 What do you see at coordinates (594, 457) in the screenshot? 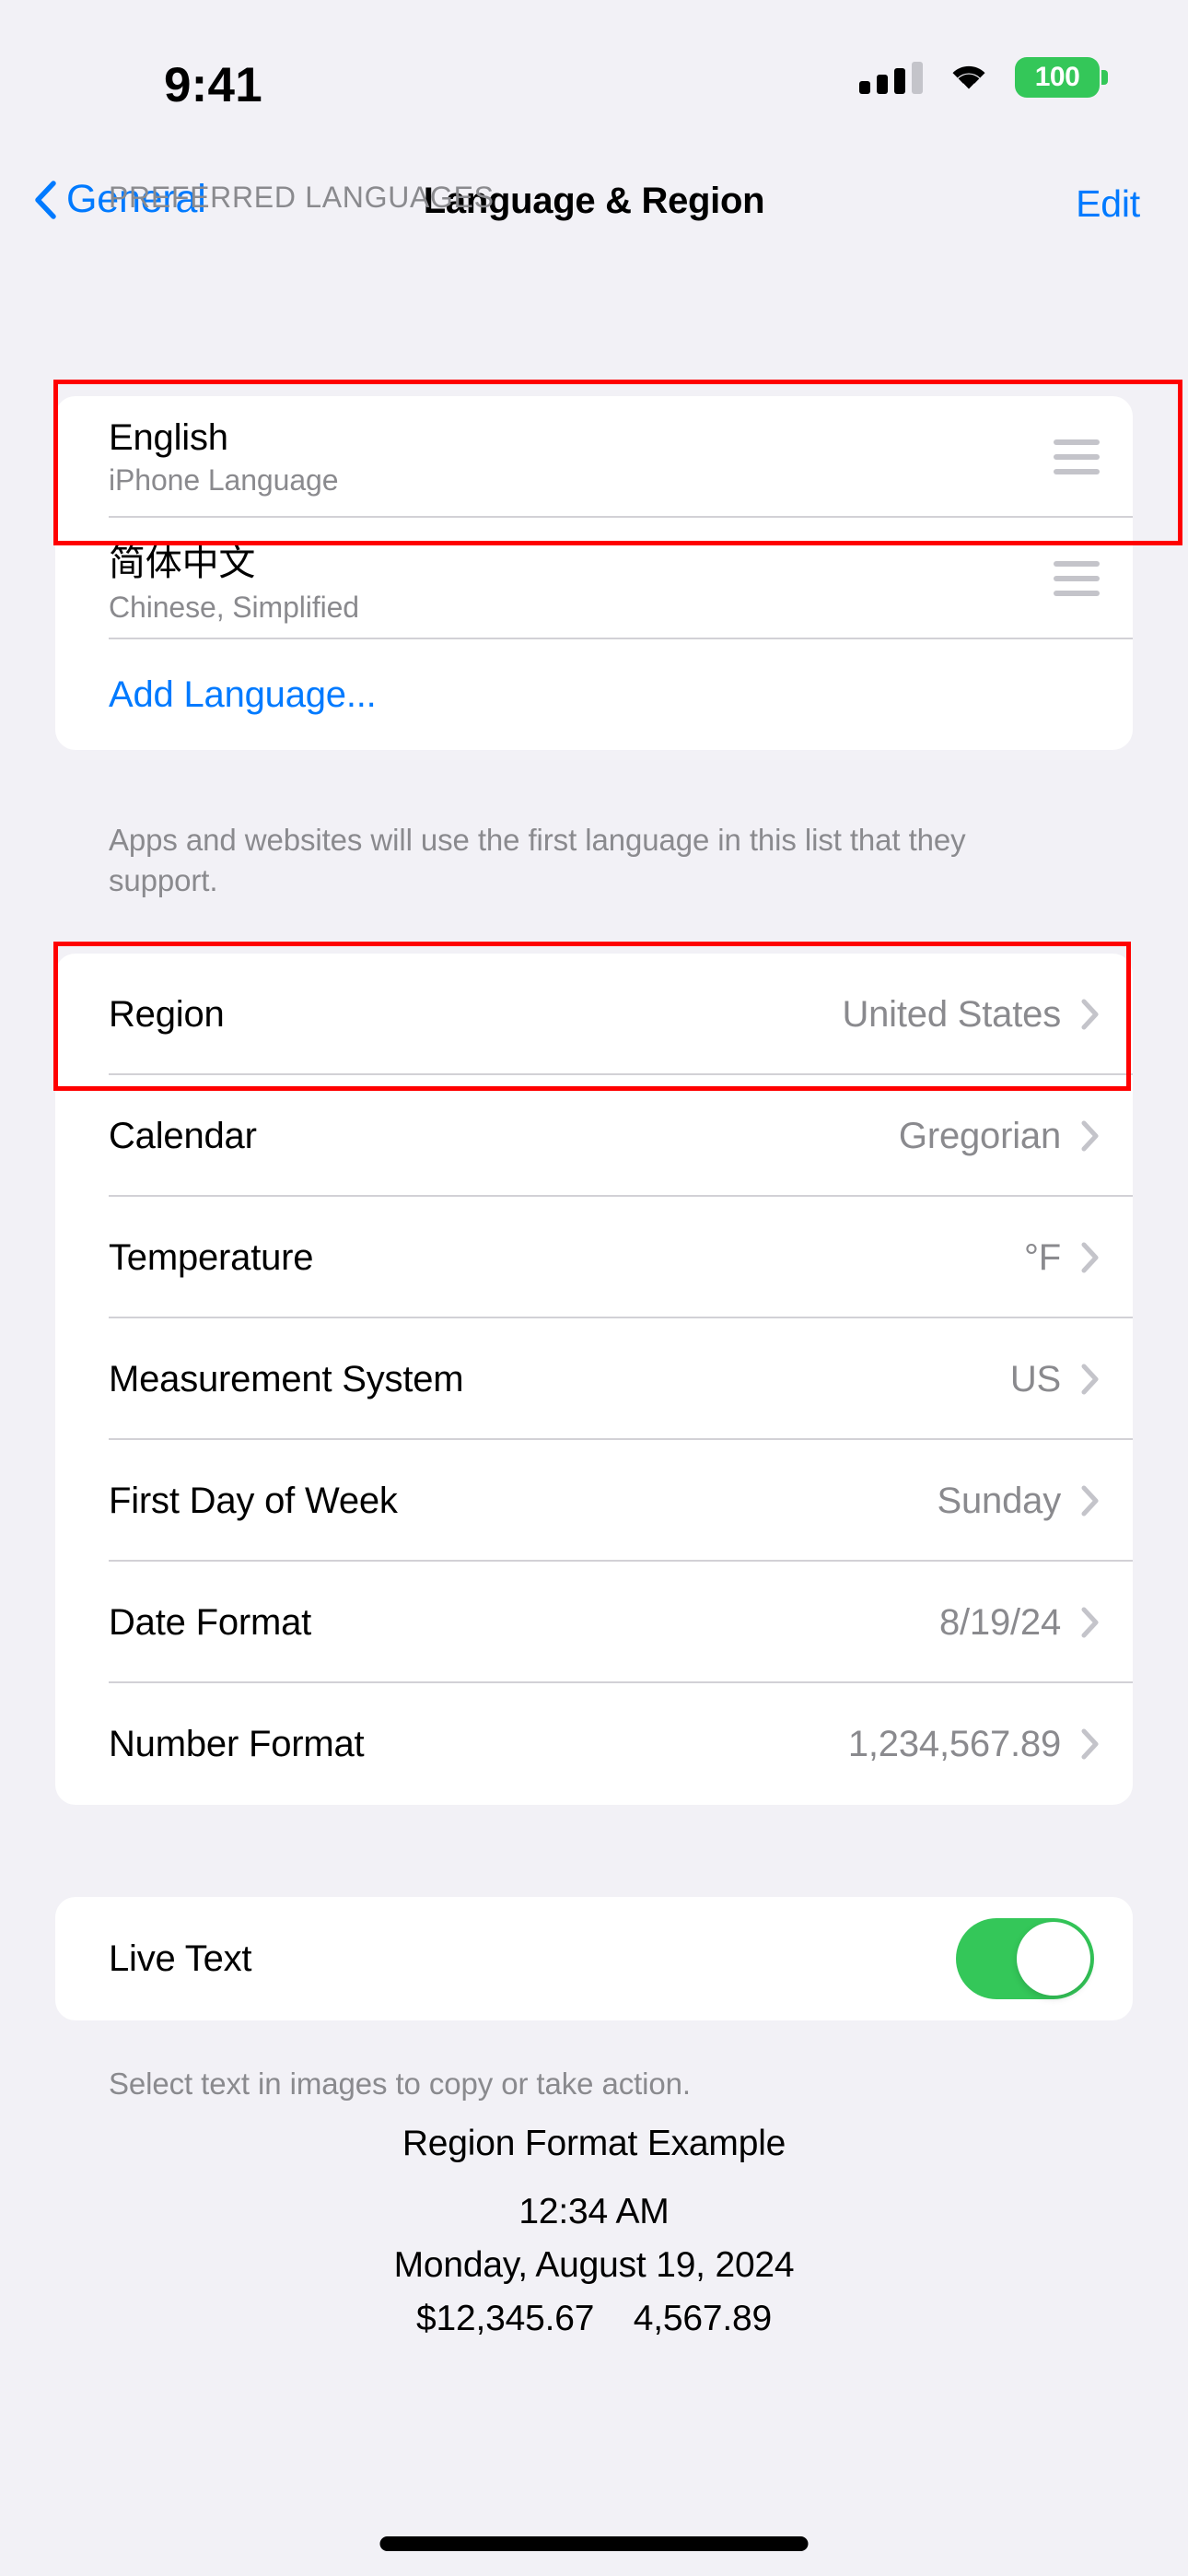
I see `english-language-row: English iPhone Language` at bounding box center [594, 457].